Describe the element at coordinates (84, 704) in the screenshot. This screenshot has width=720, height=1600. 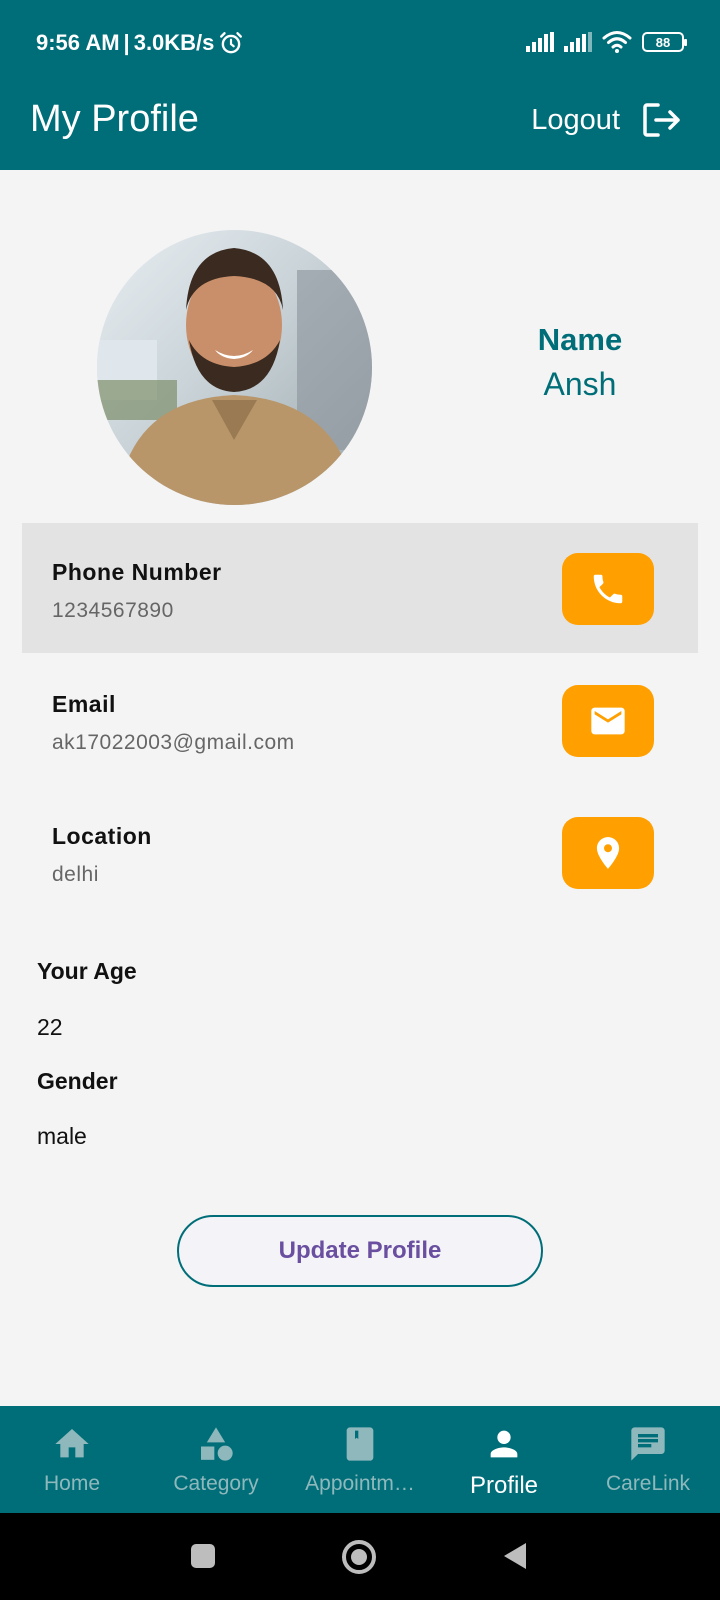
I see `email-label: Email` at that location.